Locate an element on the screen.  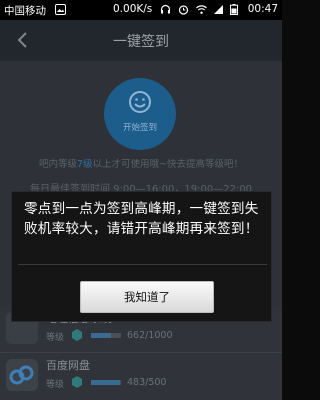
got-it-button: 我知道了 is located at coordinates (147, 297).